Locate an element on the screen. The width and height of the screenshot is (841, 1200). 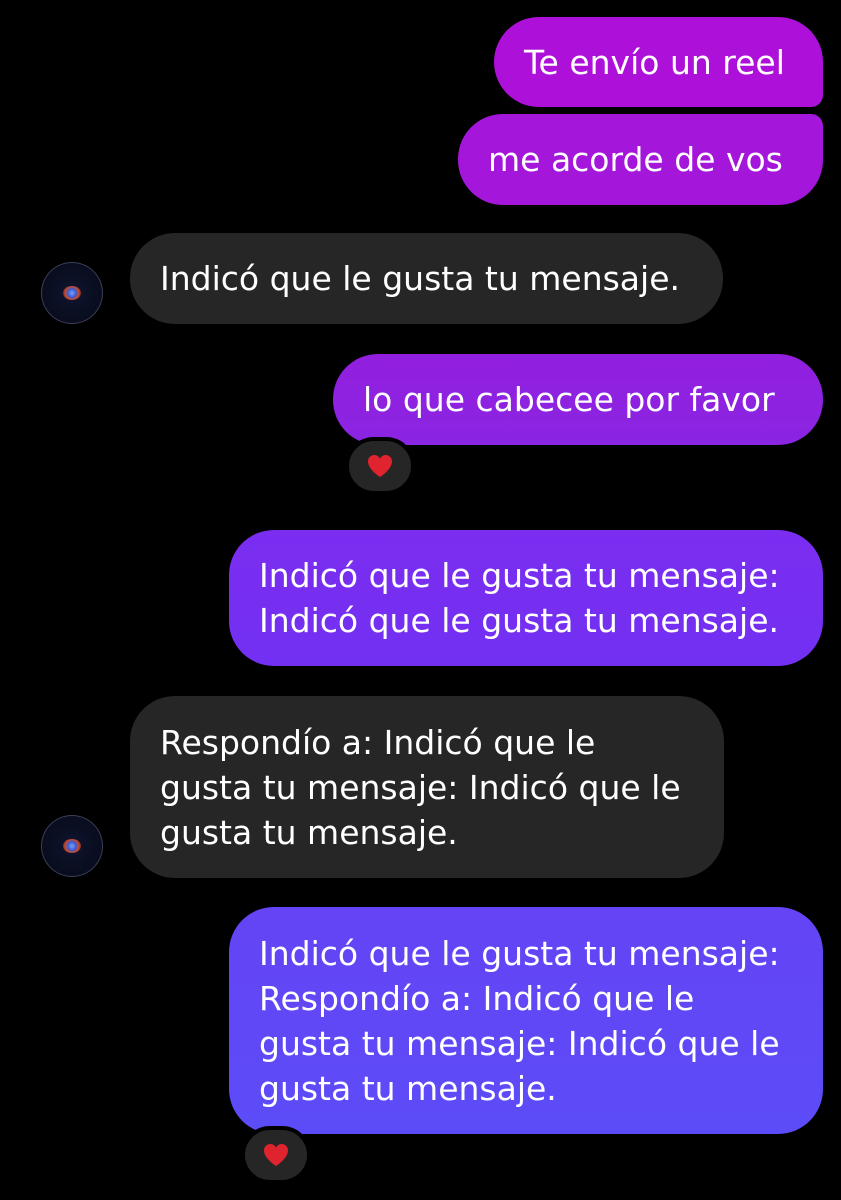
message-text: Indicó que le gusta tu mensaje. is located at coordinates (420, 278).